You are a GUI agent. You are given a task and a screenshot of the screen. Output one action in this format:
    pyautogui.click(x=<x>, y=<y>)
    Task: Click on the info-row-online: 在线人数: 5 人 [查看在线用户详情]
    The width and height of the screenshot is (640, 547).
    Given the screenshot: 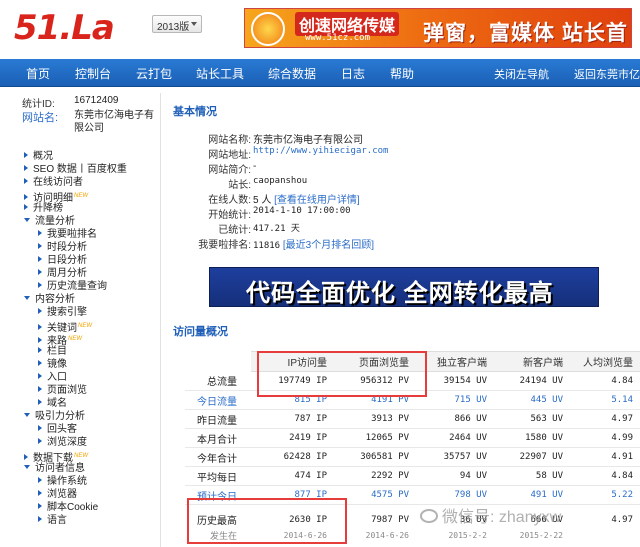 What is the action you would take?
    pyautogui.click(x=284, y=200)
    